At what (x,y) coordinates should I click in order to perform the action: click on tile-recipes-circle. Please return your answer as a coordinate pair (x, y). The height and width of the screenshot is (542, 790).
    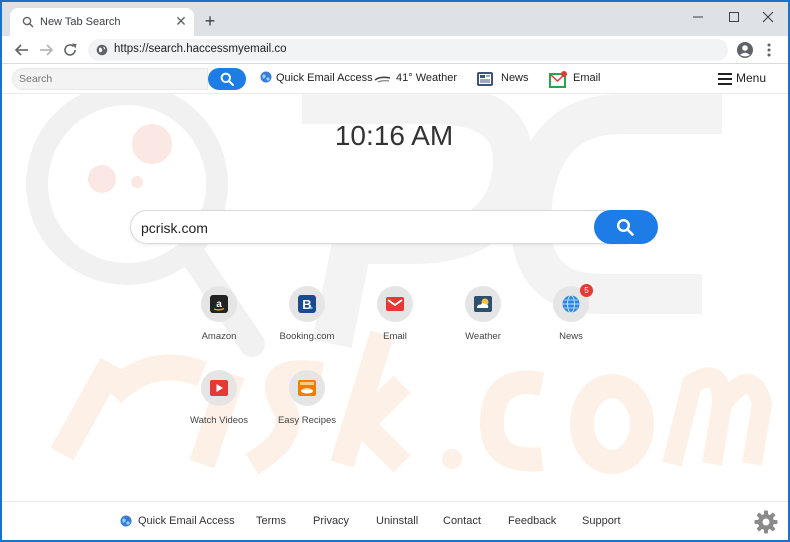
    Looking at the image, I should click on (307, 388).